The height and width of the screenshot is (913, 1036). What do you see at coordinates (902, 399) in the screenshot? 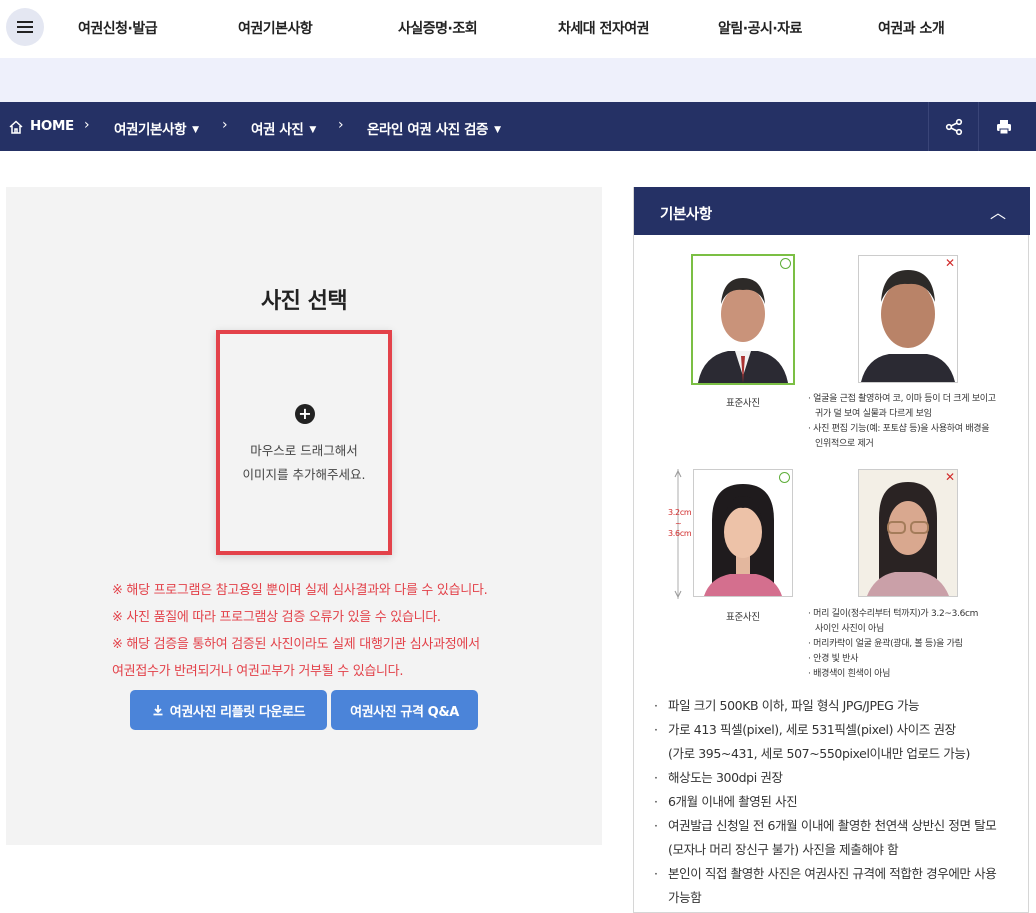
I see `bad-photo-note: · 얼굴을 근접 촬영하여 코, 이마 등이 더 크게 보이고` at bounding box center [902, 399].